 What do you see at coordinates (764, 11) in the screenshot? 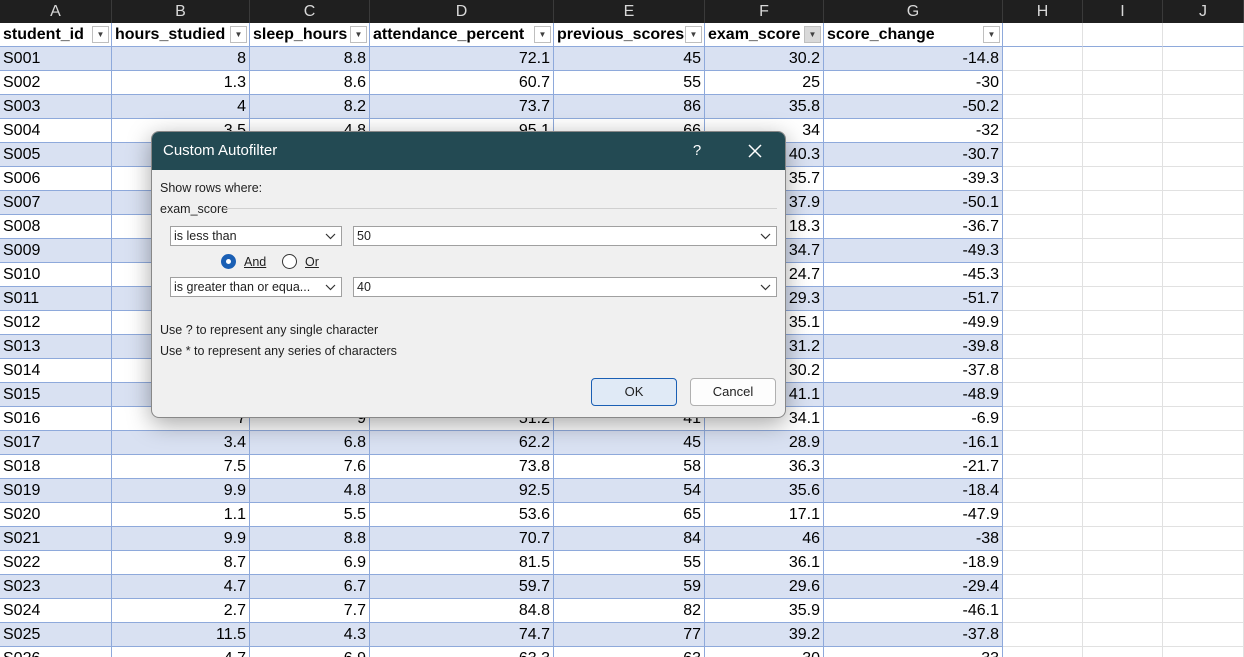
I see `column-header-f: F` at bounding box center [764, 11].